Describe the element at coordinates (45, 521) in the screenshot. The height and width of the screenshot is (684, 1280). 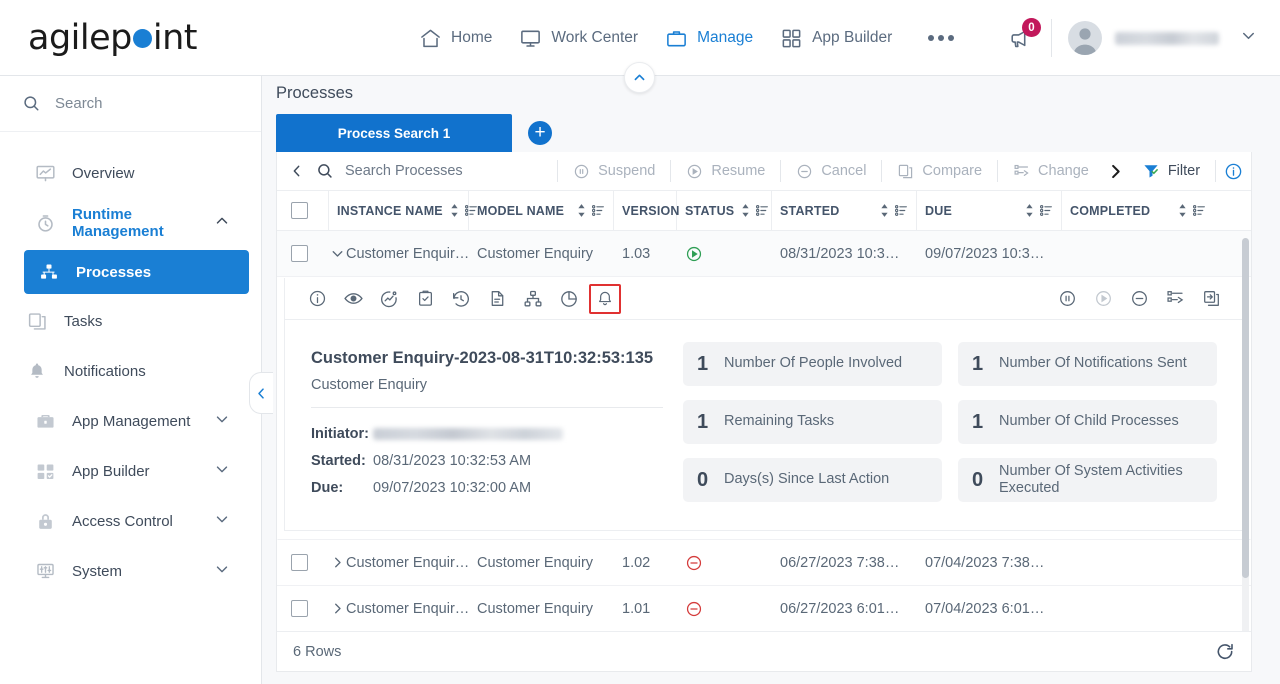
I see `lock-icon` at that location.